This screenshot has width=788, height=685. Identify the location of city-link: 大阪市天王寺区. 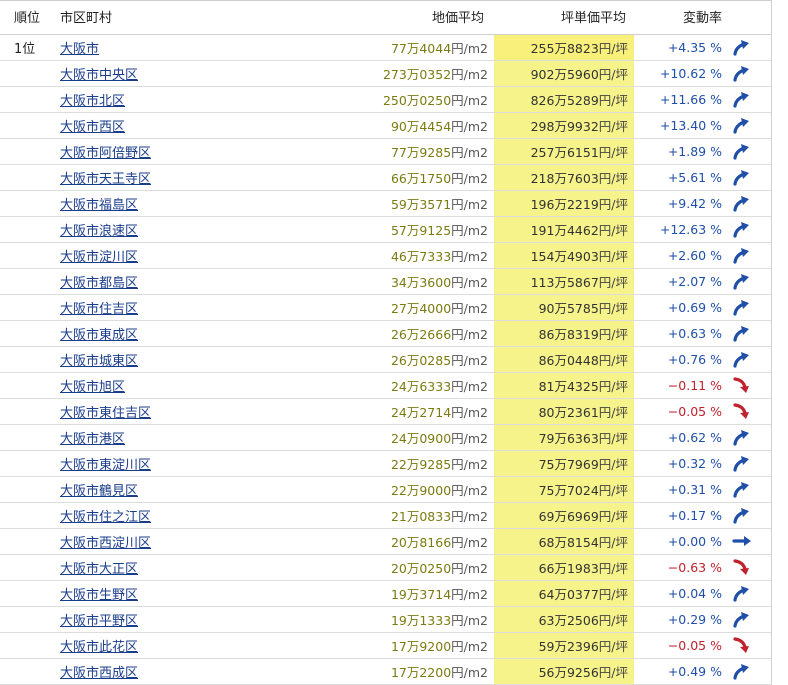
(105, 179).